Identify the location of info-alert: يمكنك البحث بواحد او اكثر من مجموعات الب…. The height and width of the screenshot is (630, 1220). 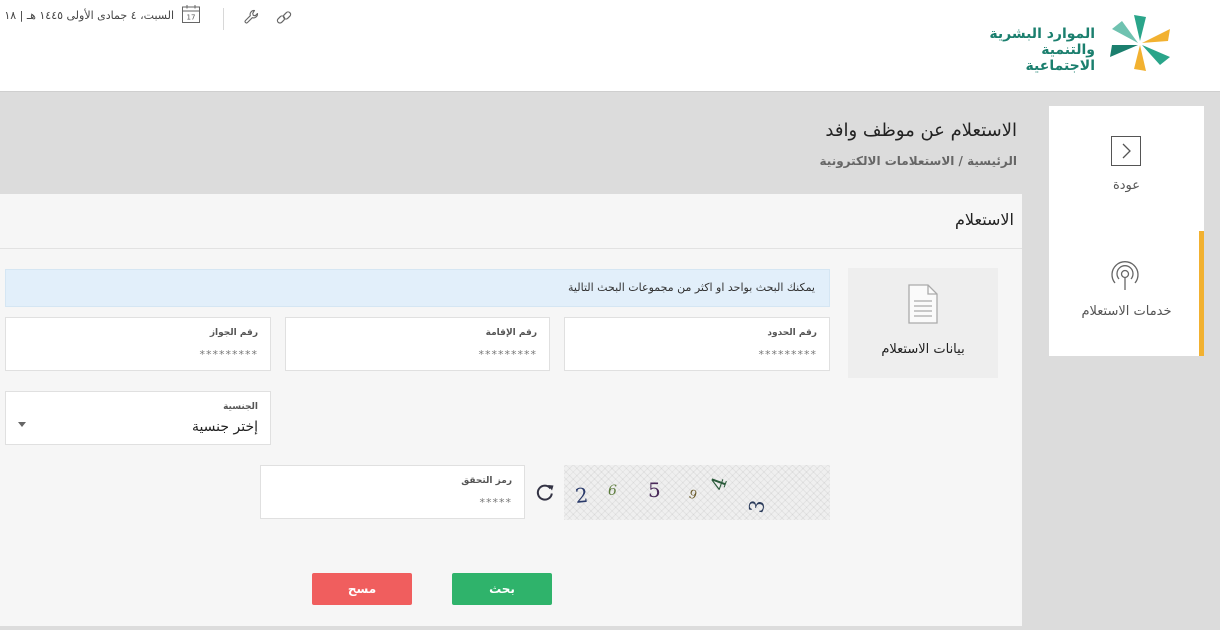
(417, 288).